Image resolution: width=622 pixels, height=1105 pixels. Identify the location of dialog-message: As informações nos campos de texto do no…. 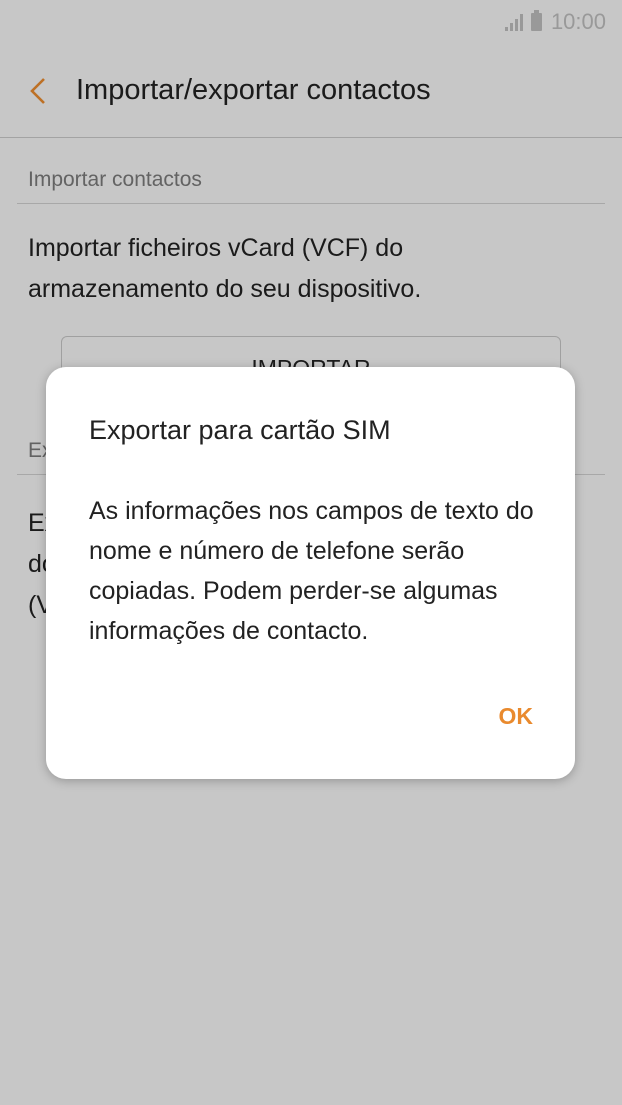
(311, 571).